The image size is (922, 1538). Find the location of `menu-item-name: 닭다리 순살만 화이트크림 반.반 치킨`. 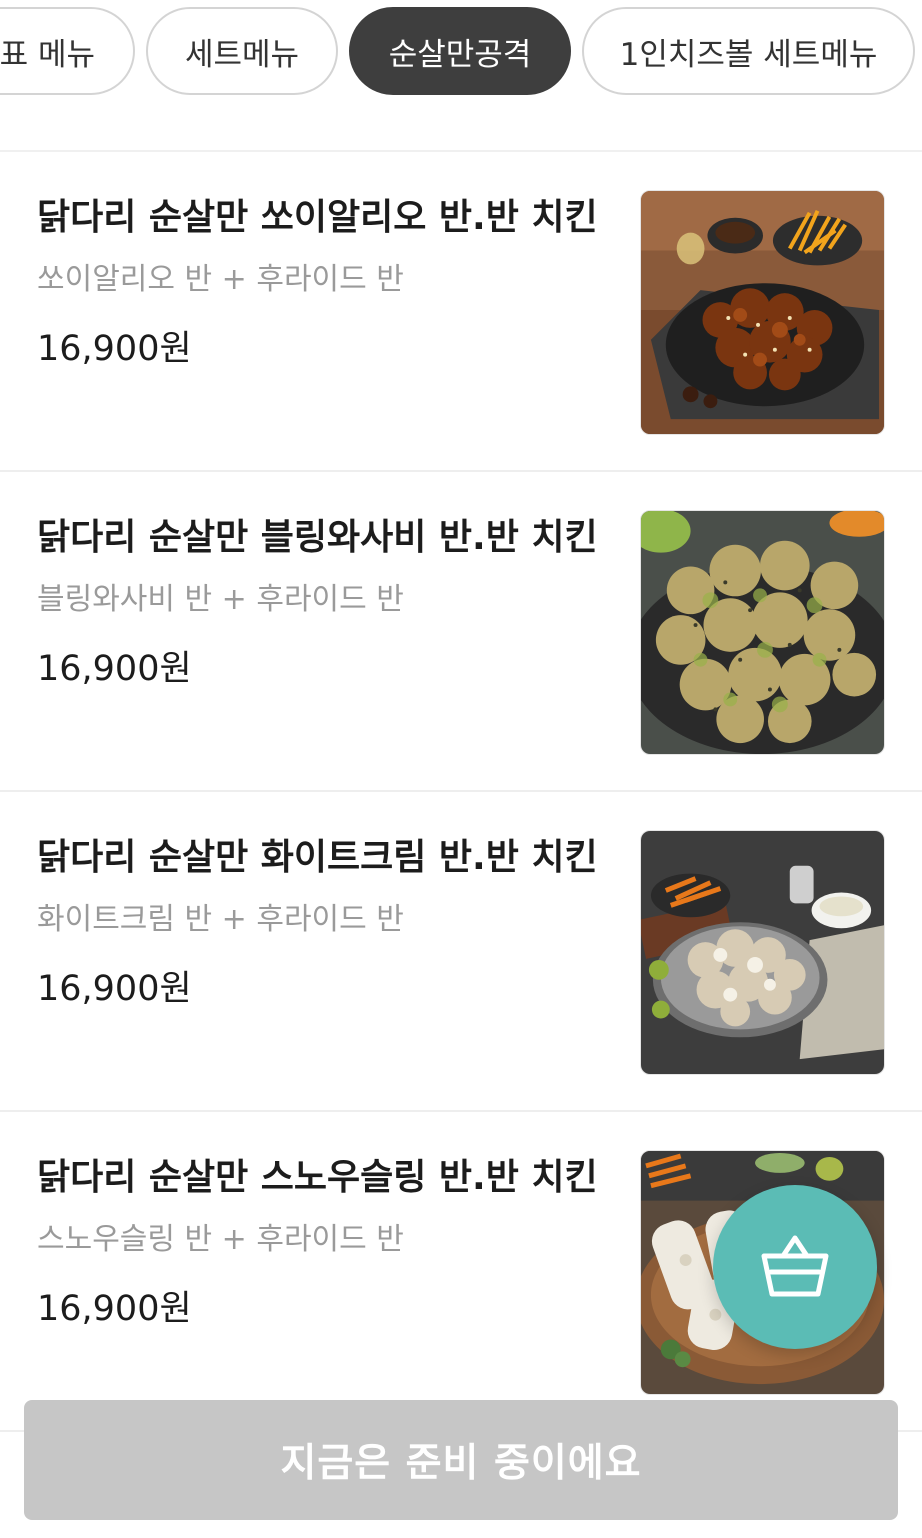

menu-item-name: 닭다리 순살만 화이트크림 반.반 치킨 is located at coordinates (317, 857).